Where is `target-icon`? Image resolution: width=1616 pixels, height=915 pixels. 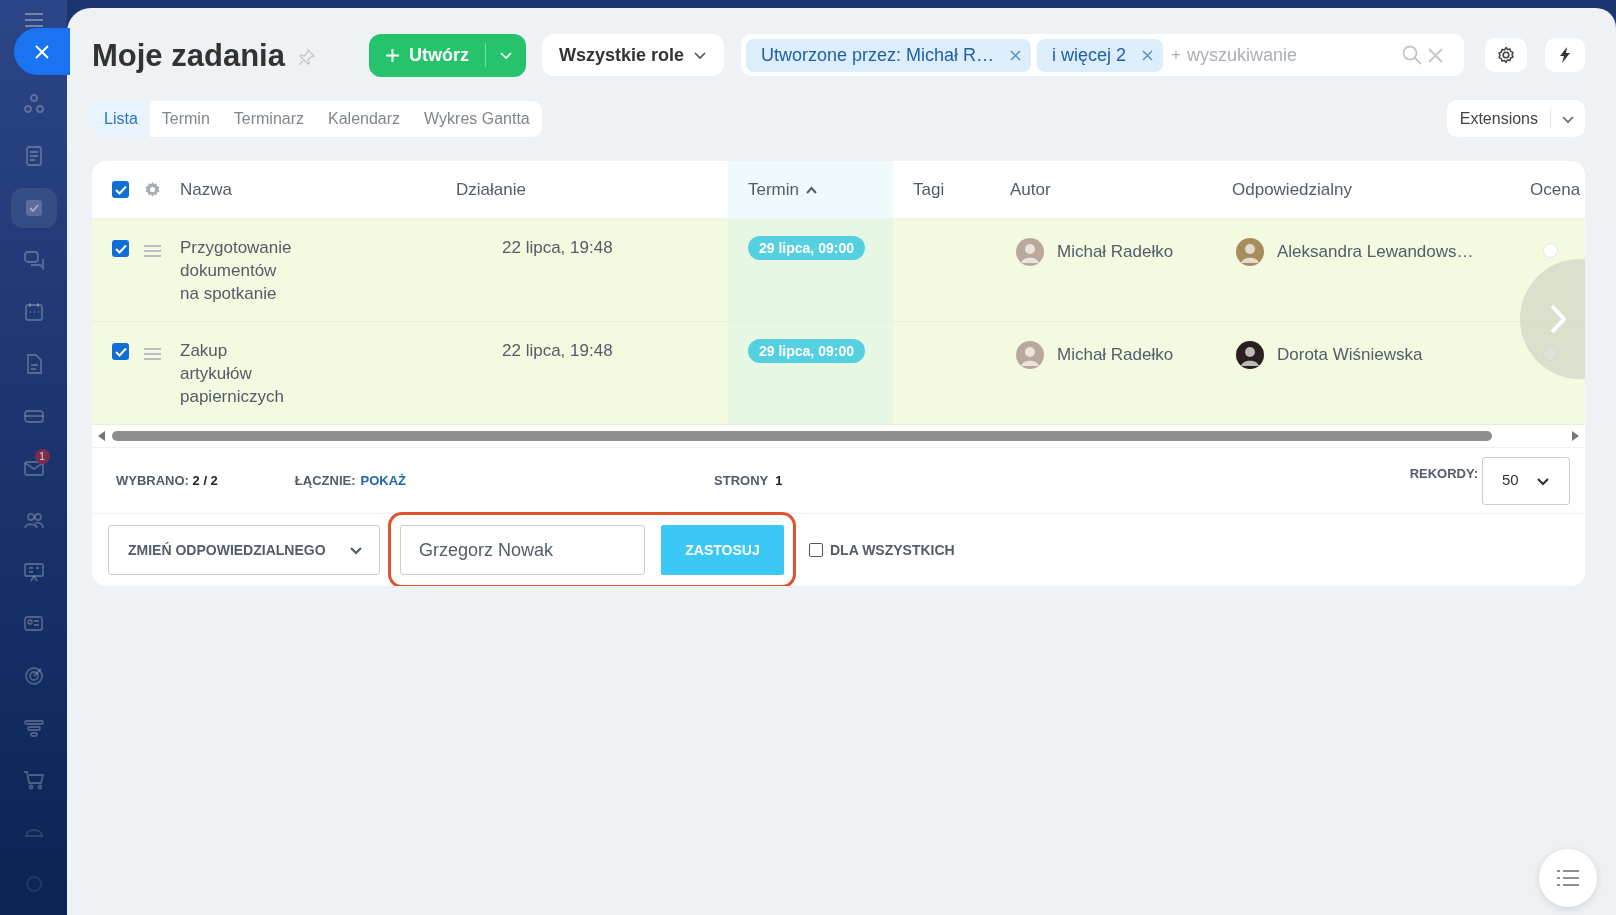 target-icon is located at coordinates (33, 676).